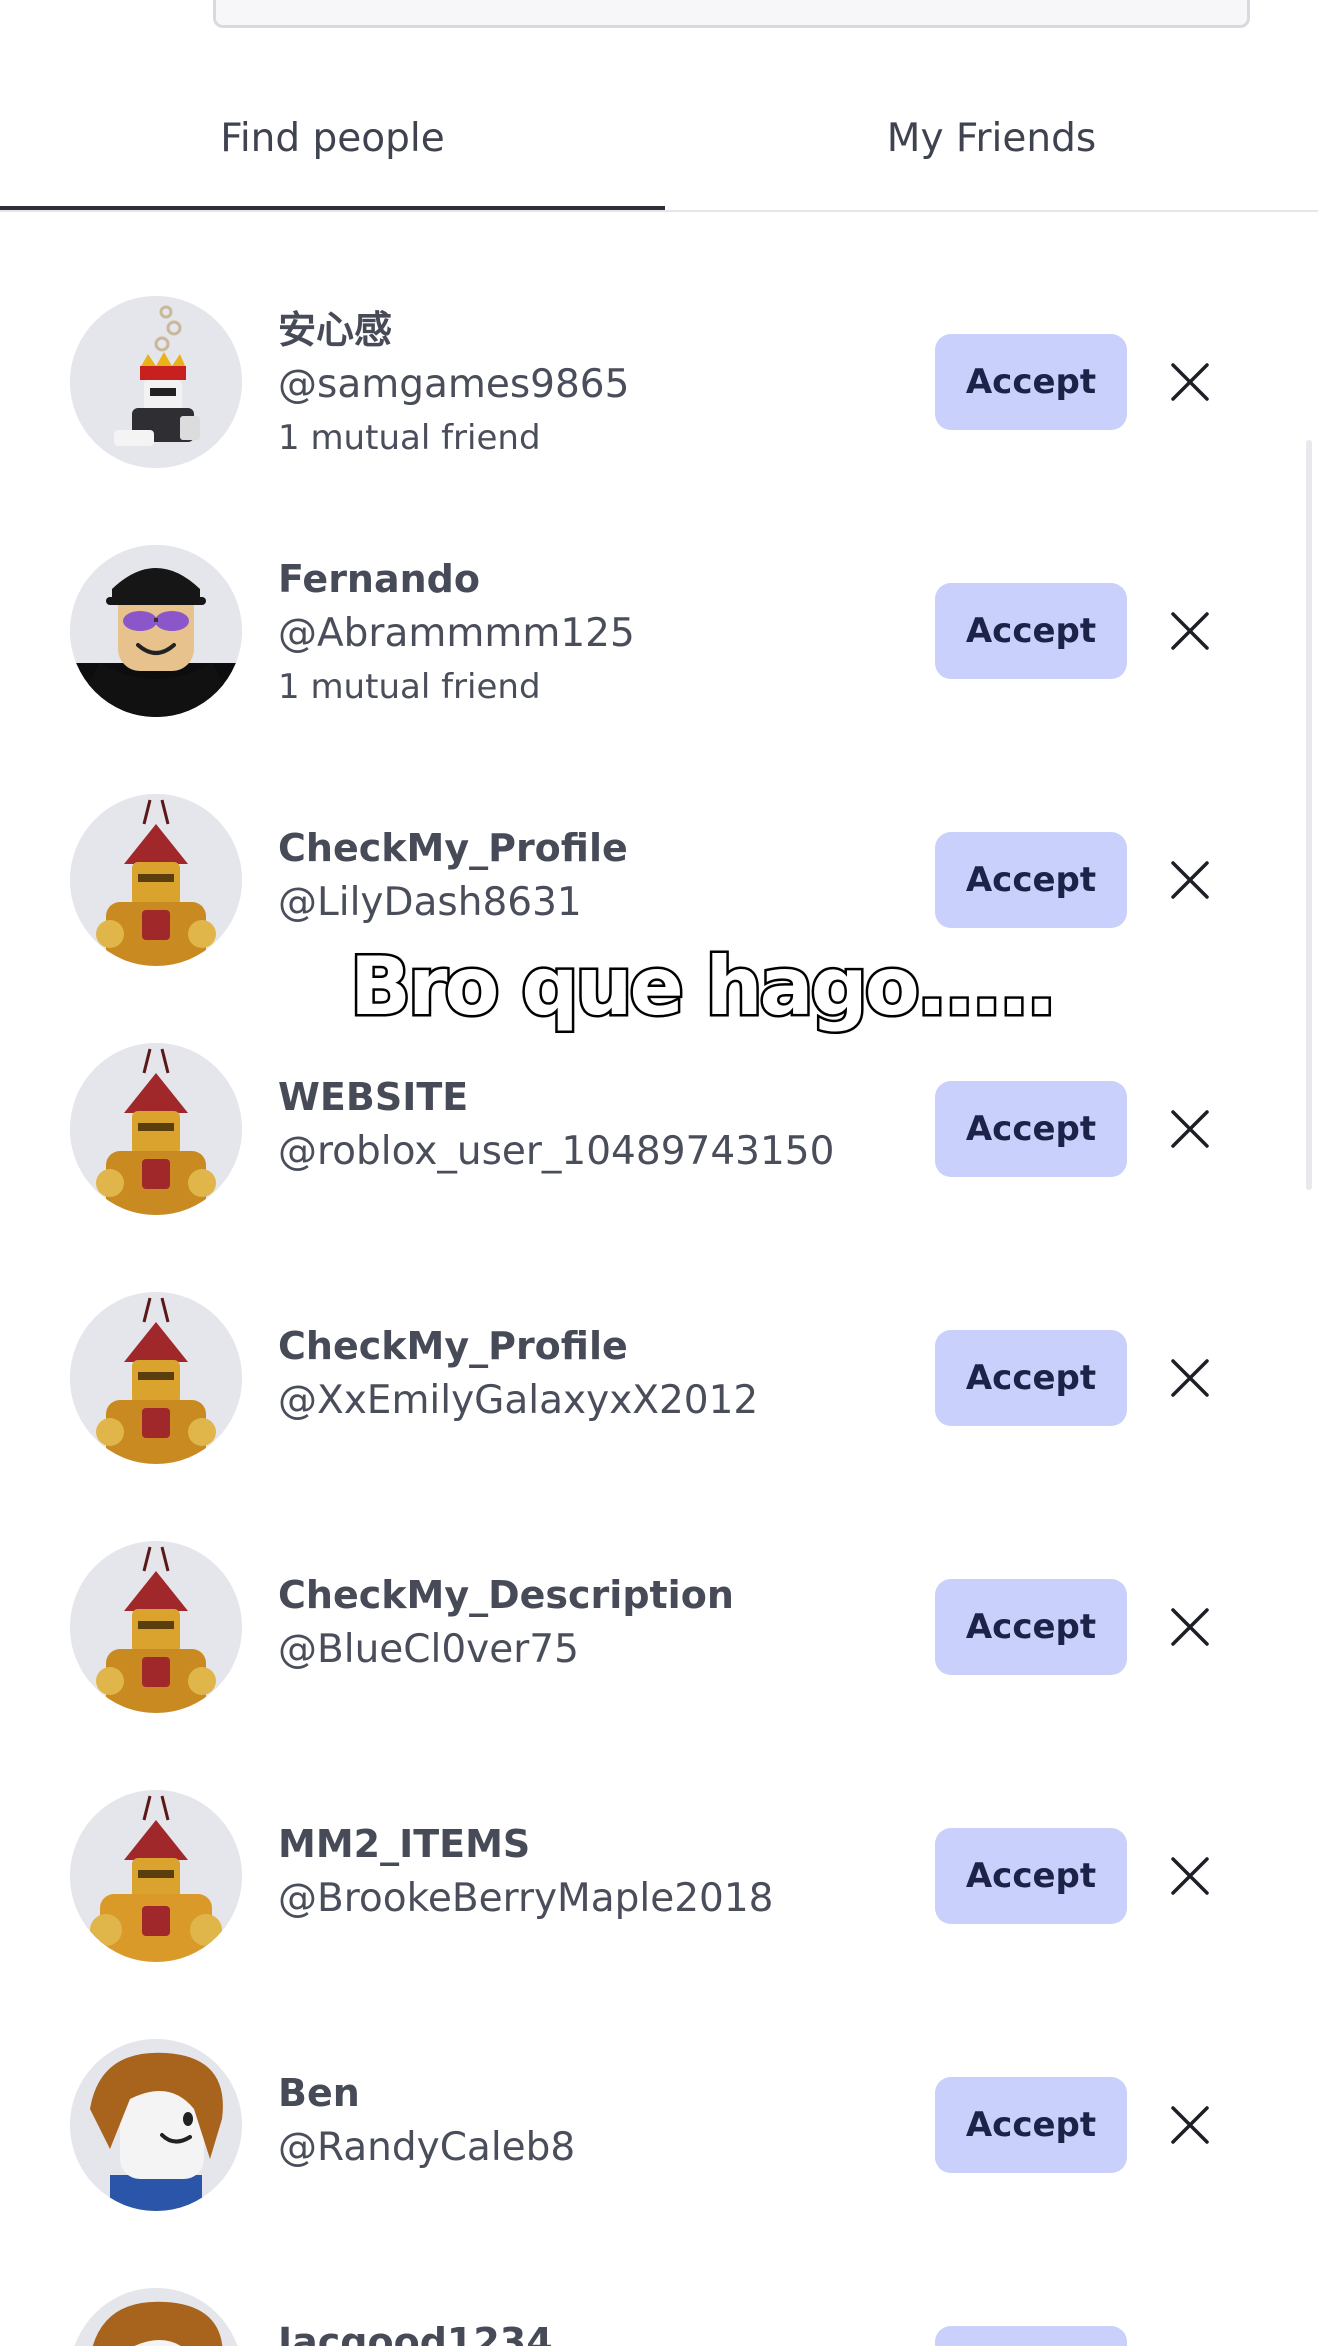 The height and width of the screenshot is (2346, 1318). I want to click on scrollbar, so click(1309, 815).